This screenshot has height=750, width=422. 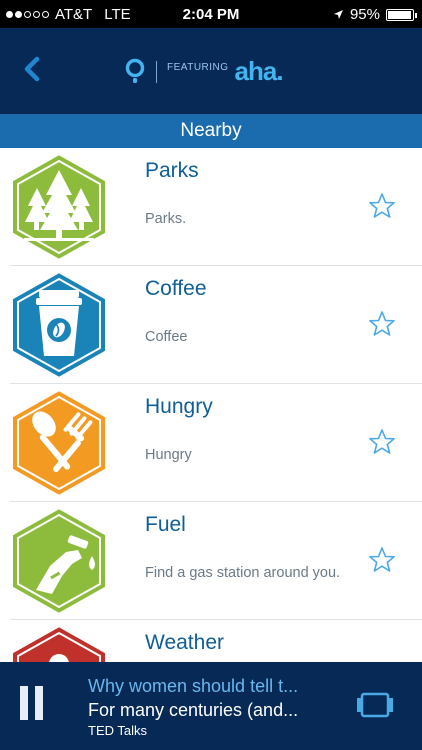 What do you see at coordinates (59, 443) in the screenshot?
I see `spoon-fork-icon` at bounding box center [59, 443].